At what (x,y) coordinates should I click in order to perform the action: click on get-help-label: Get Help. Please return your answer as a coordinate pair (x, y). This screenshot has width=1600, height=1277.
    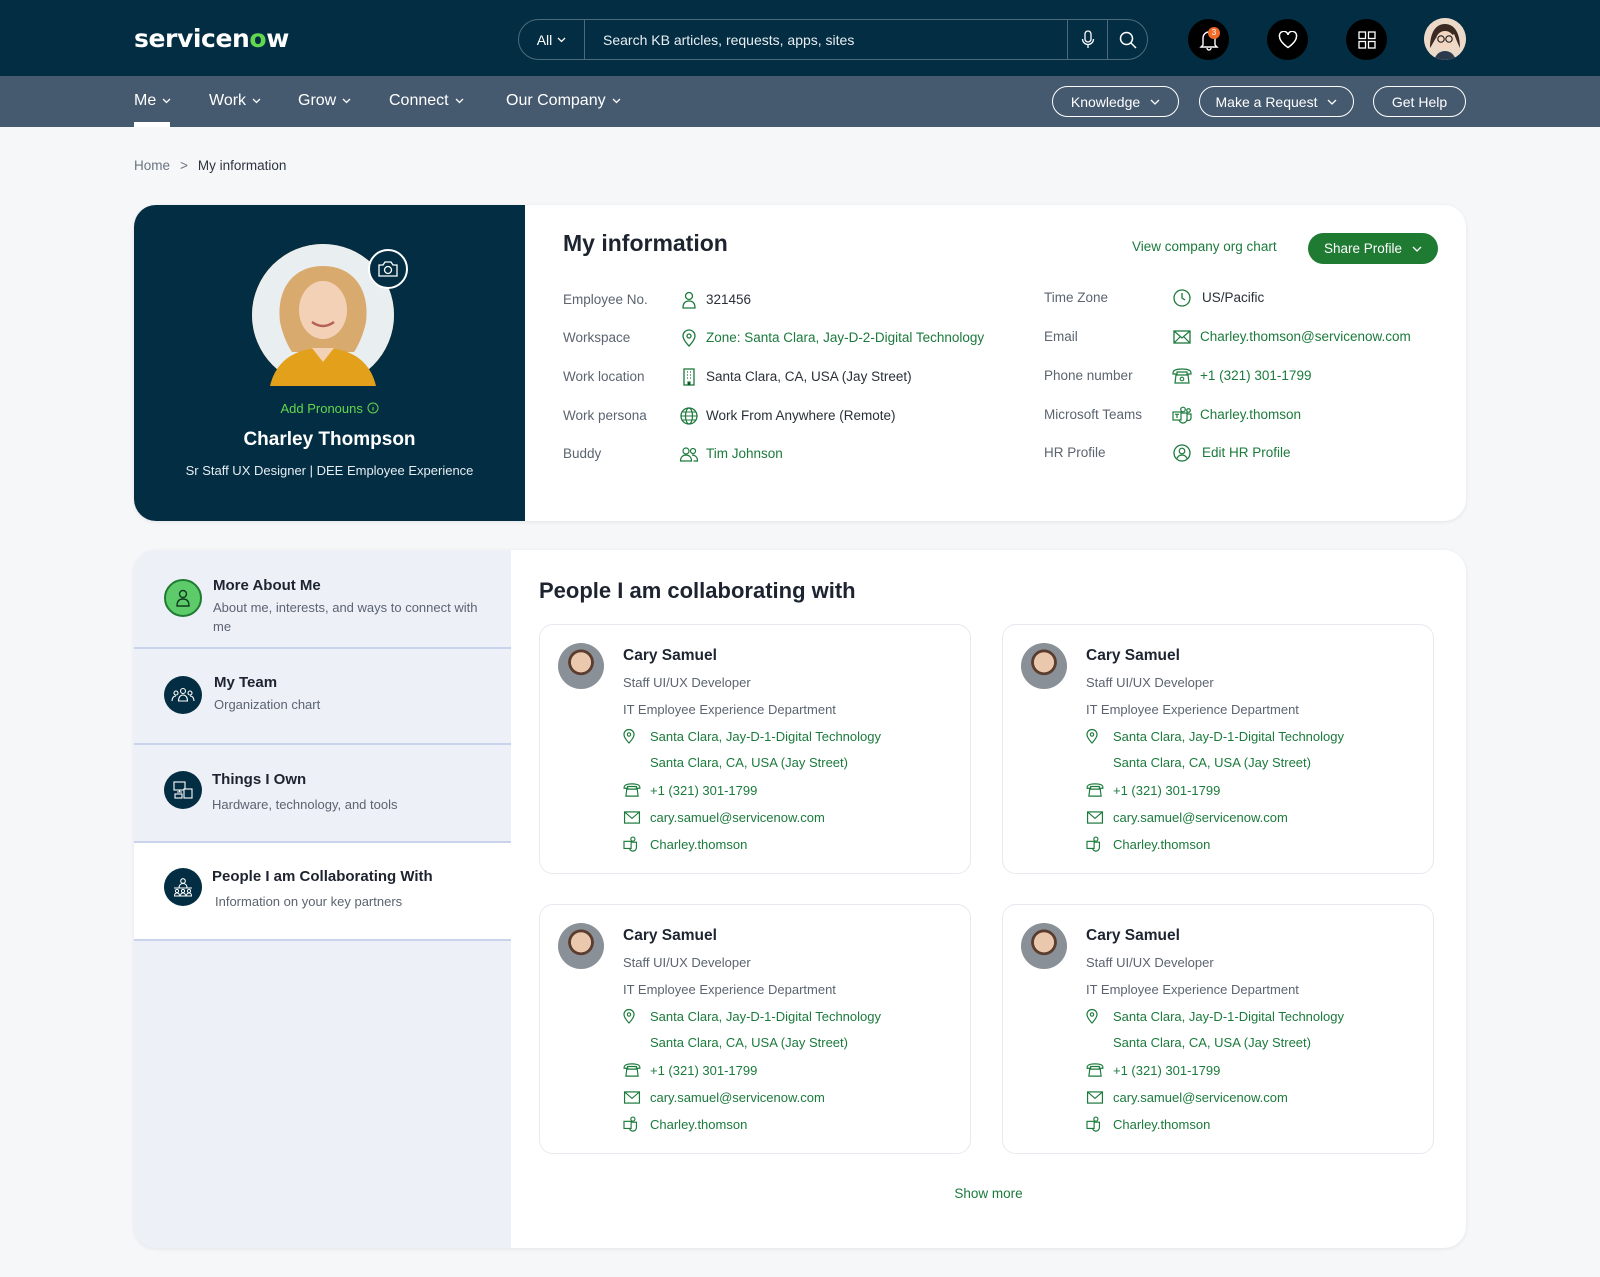
    Looking at the image, I should click on (1419, 101).